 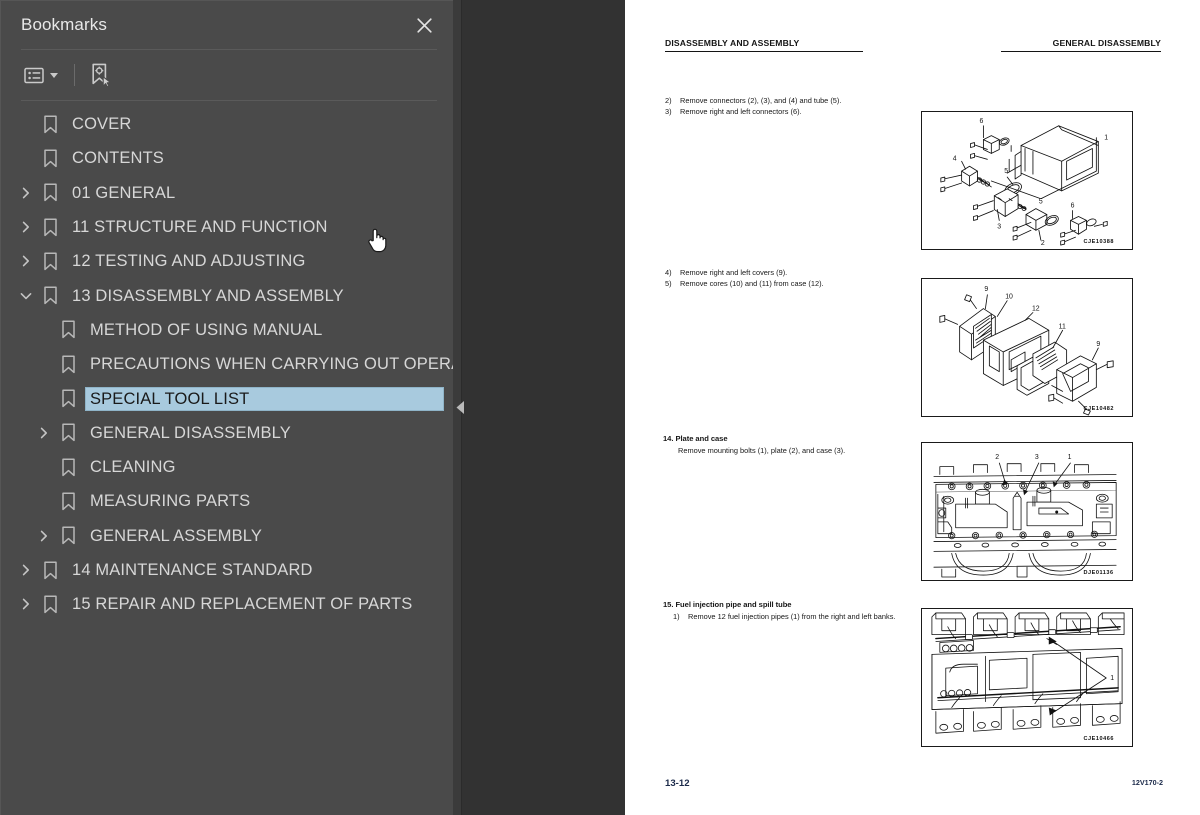 What do you see at coordinates (1027, 677) in the screenshot?
I see `figure-diagram: 1 CJE10466` at bounding box center [1027, 677].